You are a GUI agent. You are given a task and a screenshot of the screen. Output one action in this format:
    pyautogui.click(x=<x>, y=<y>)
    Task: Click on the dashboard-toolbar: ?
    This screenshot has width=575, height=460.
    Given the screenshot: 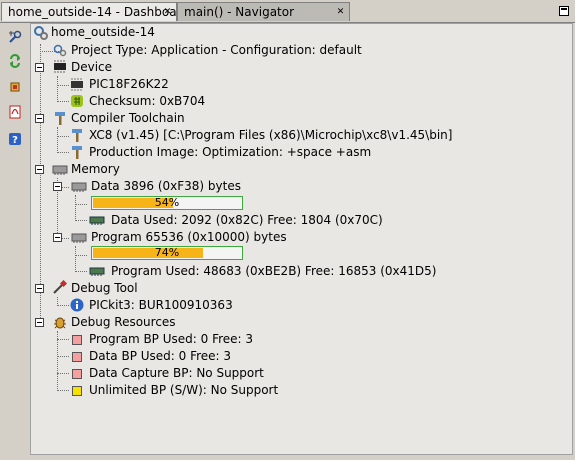 What is the action you would take?
    pyautogui.click(x=14, y=241)
    